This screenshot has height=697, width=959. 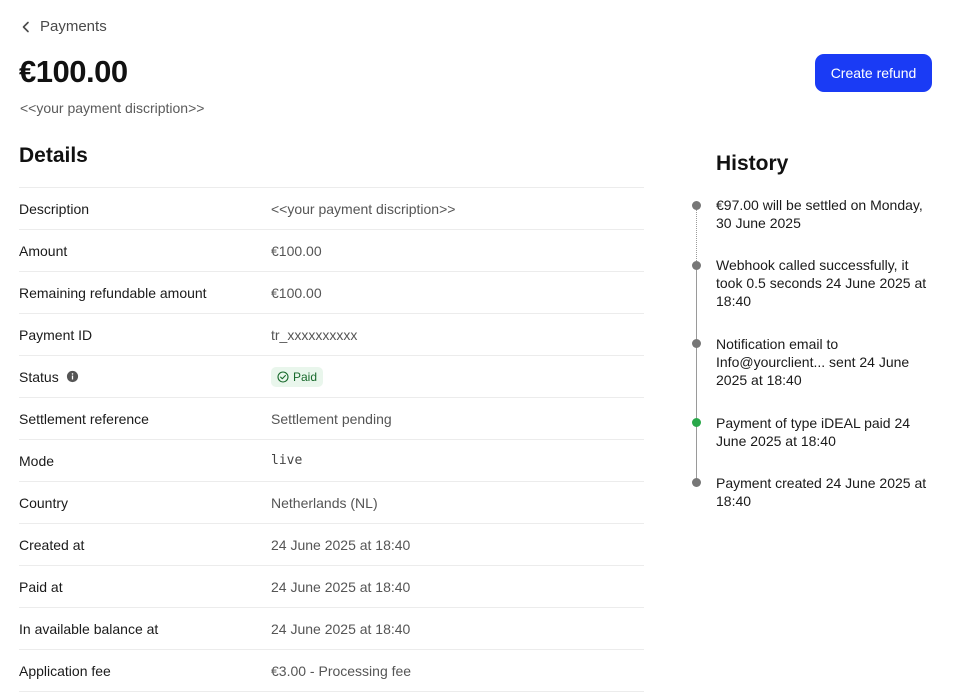 I want to click on detail-row-mode: Mode live, so click(x=331, y=461).